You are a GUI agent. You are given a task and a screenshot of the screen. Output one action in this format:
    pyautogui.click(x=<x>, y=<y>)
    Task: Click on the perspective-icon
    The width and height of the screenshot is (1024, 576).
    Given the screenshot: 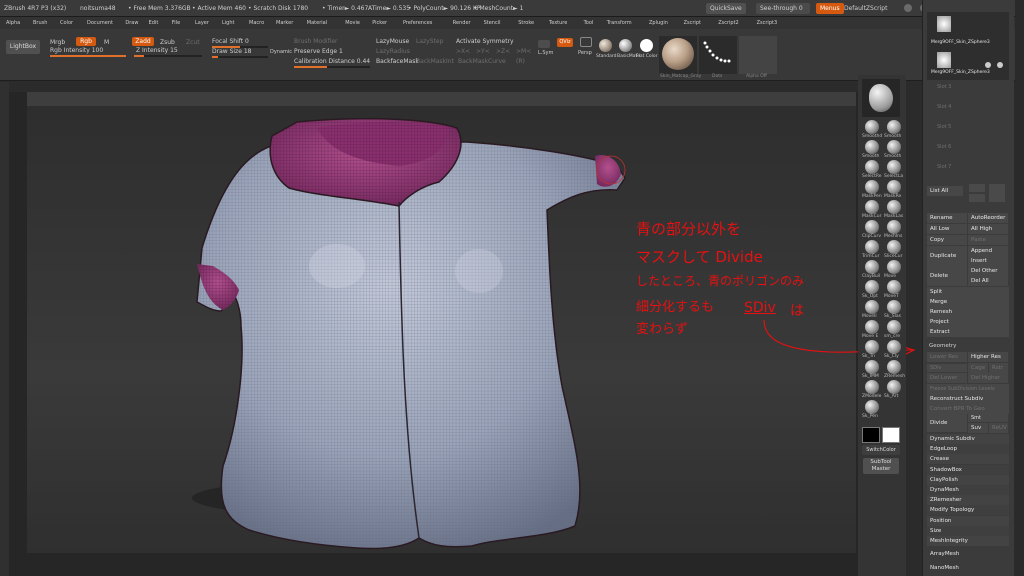 What is the action you would take?
    pyautogui.click(x=586, y=42)
    